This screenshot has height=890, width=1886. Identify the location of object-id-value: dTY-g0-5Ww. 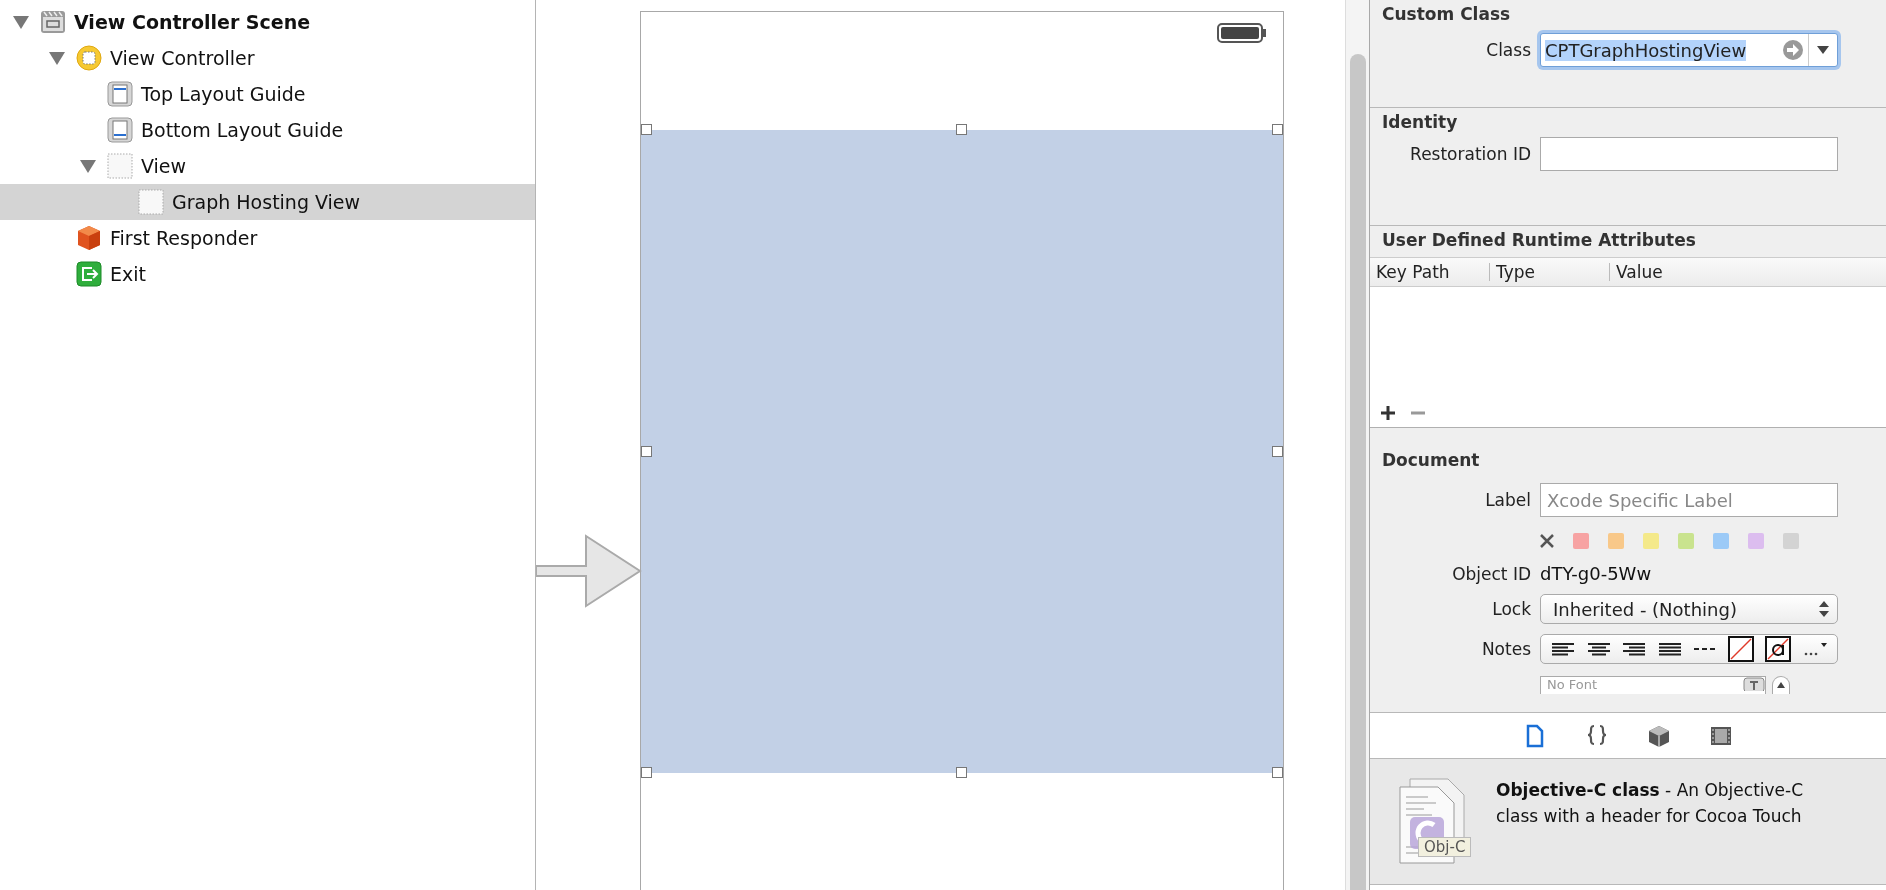
(1596, 573).